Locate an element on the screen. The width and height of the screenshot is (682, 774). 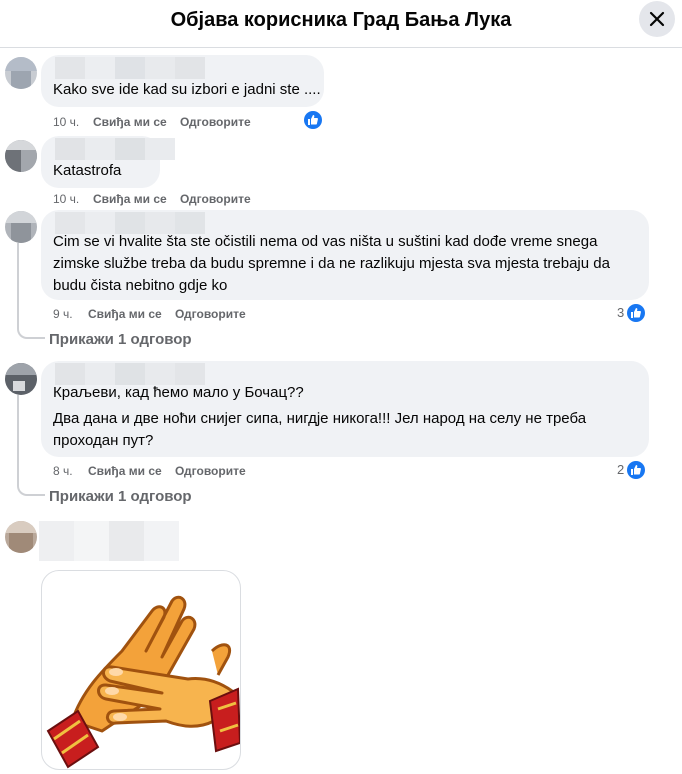
comment-meta: 9 ч. Свиђа ми се Одговорите is located at coordinates (153, 315).